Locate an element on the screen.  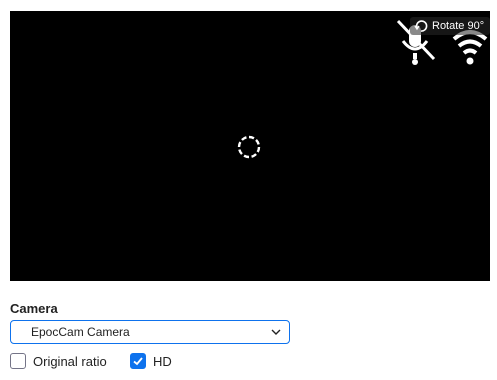
loading-spinner-icon is located at coordinates (249, 147).